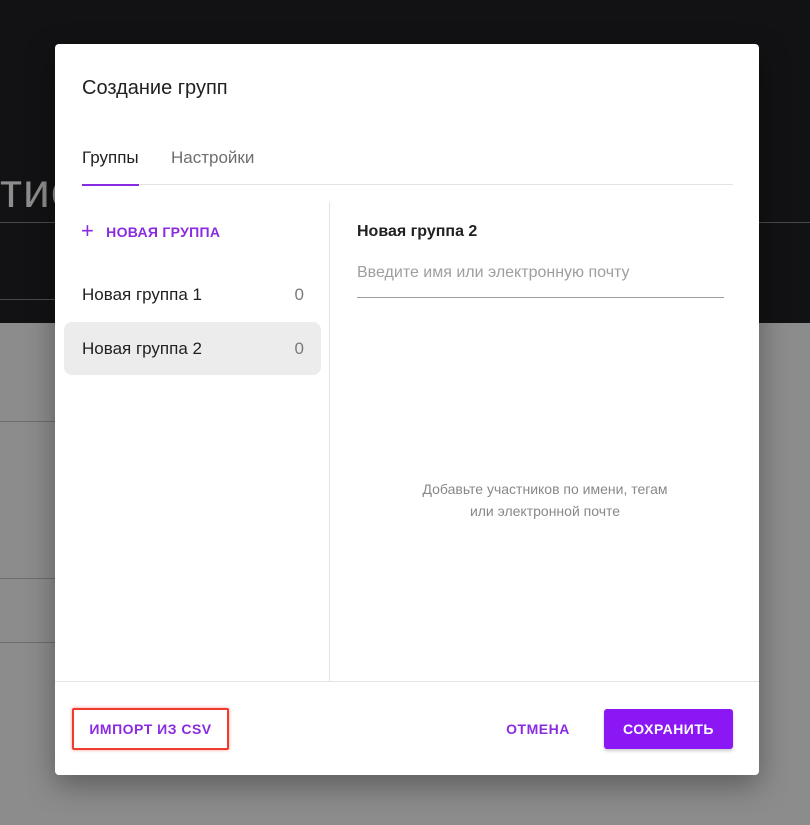  What do you see at coordinates (668, 729) in the screenshot?
I see `save-button: СОХРАНИТЬ` at bounding box center [668, 729].